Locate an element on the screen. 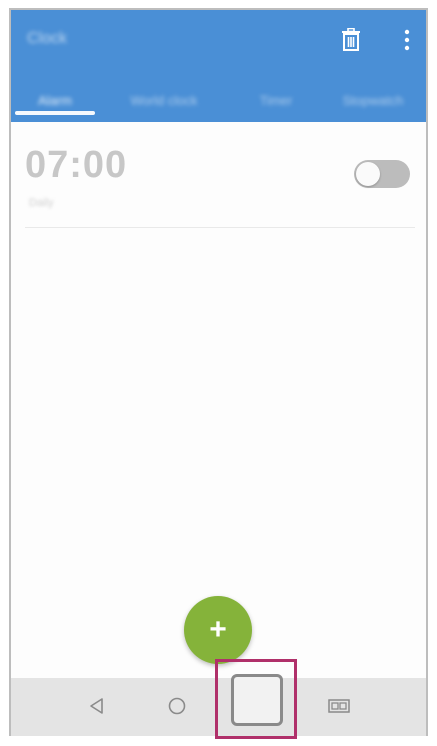  more-options-button is located at coordinates (407, 40).